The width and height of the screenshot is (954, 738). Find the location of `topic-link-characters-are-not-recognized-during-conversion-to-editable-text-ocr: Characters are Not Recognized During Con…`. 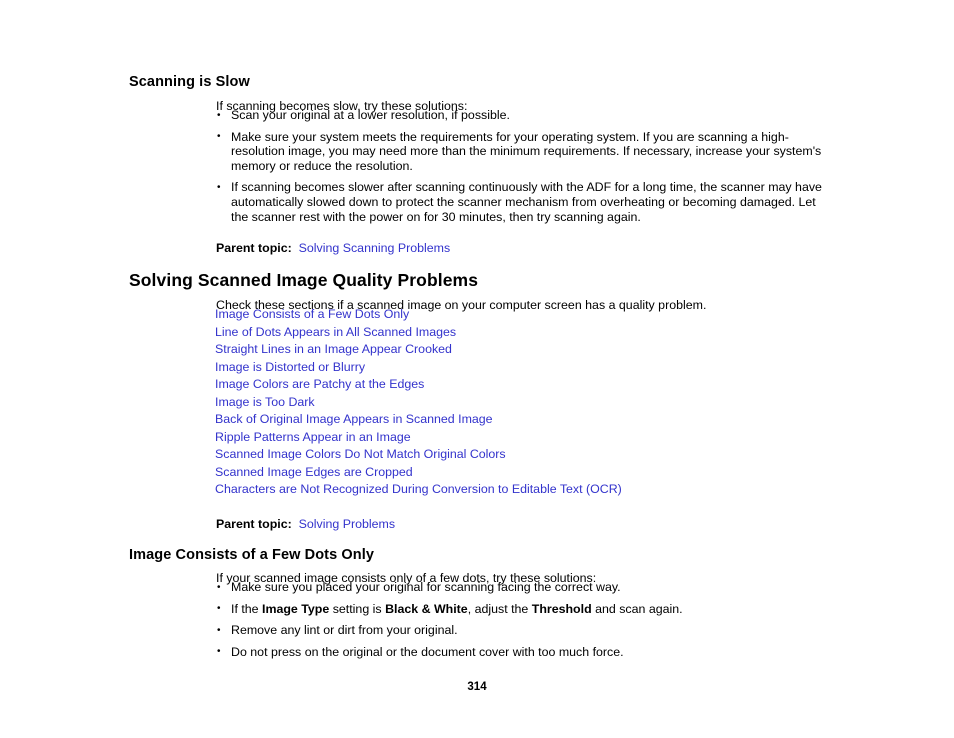

topic-link-characters-are-not-recognized-during-conversion-to-editable-text-ocr: Characters are Not Recognized During Con… is located at coordinates (418, 489).